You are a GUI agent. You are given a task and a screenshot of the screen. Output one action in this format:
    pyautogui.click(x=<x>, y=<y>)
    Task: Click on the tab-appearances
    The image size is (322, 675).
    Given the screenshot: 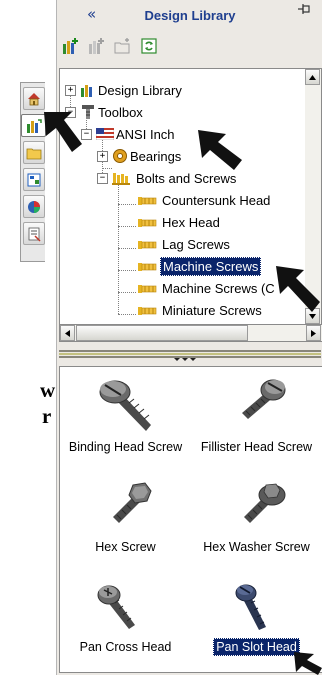 What is the action you would take?
    pyautogui.click(x=34, y=206)
    